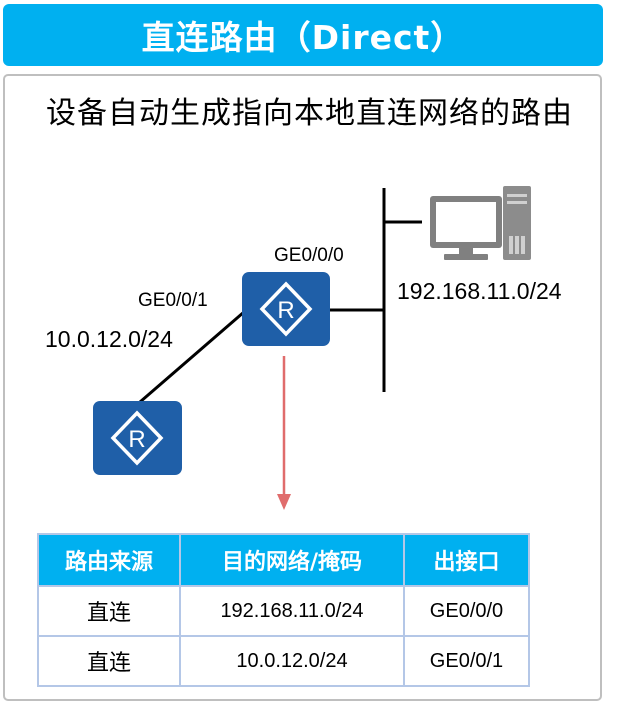 The image size is (619, 708). I want to click on router-left-icon: R, so click(137, 438).